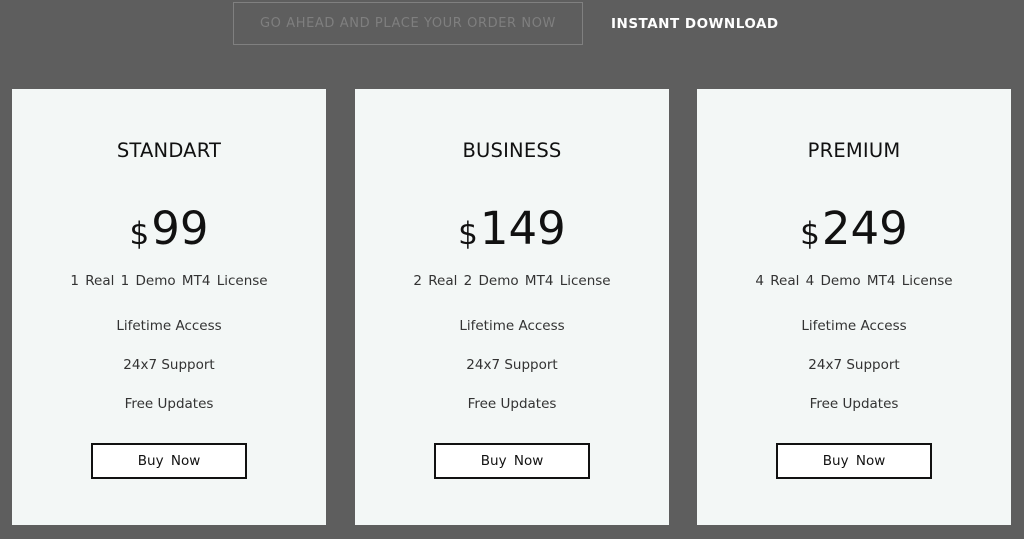  Describe the element at coordinates (854, 281) in the screenshot. I see `license-text: 4 Real 4 Demo MT4 License` at that location.